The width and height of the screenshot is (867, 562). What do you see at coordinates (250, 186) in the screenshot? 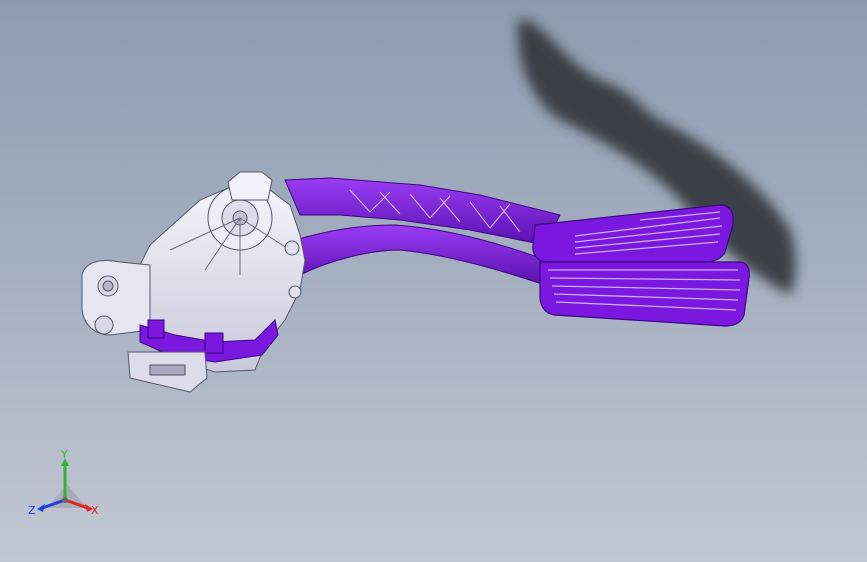
I see `top-connector` at bounding box center [250, 186].